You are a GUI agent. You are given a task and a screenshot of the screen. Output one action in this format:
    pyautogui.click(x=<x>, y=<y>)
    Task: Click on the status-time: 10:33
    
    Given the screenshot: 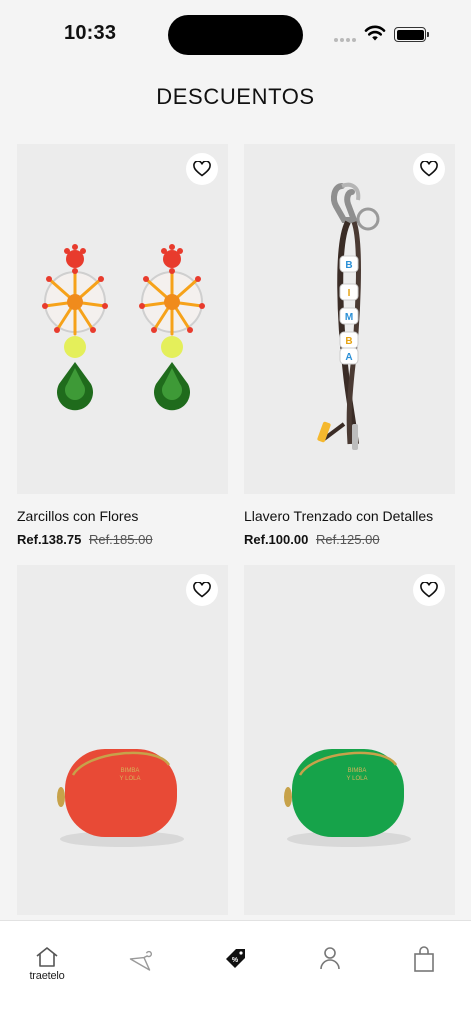 What is the action you would take?
    pyautogui.click(x=90, y=33)
    